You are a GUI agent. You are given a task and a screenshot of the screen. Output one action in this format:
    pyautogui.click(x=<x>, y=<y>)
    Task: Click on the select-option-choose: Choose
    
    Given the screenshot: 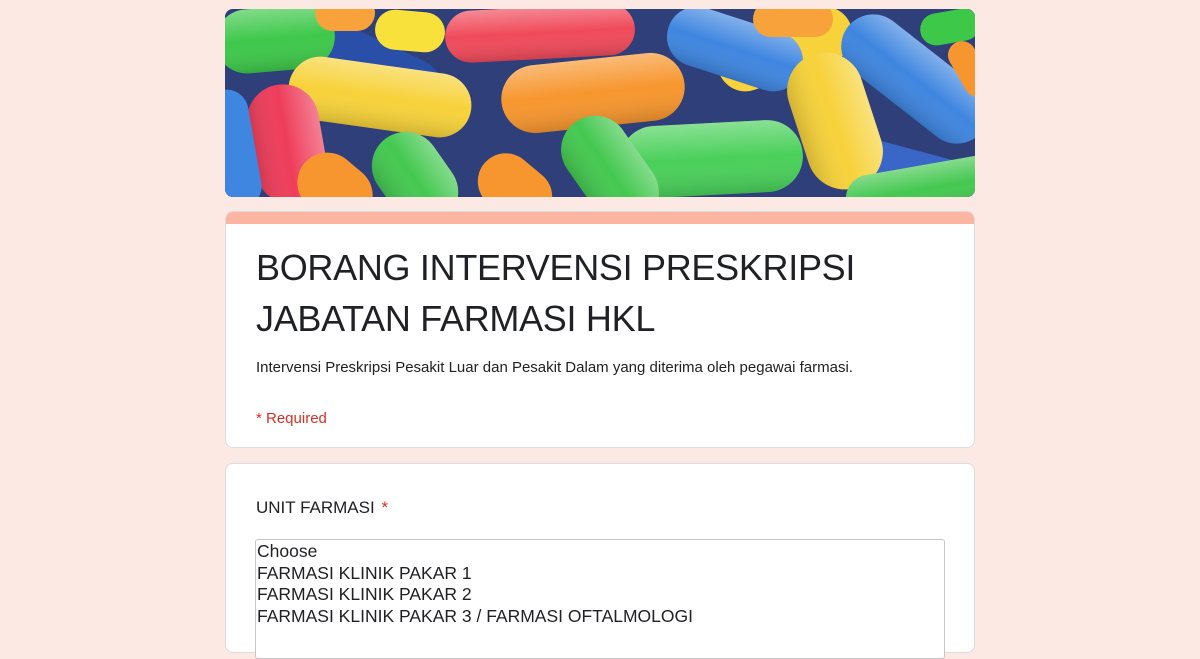 What is the action you would take?
    pyautogui.click(x=600, y=552)
    